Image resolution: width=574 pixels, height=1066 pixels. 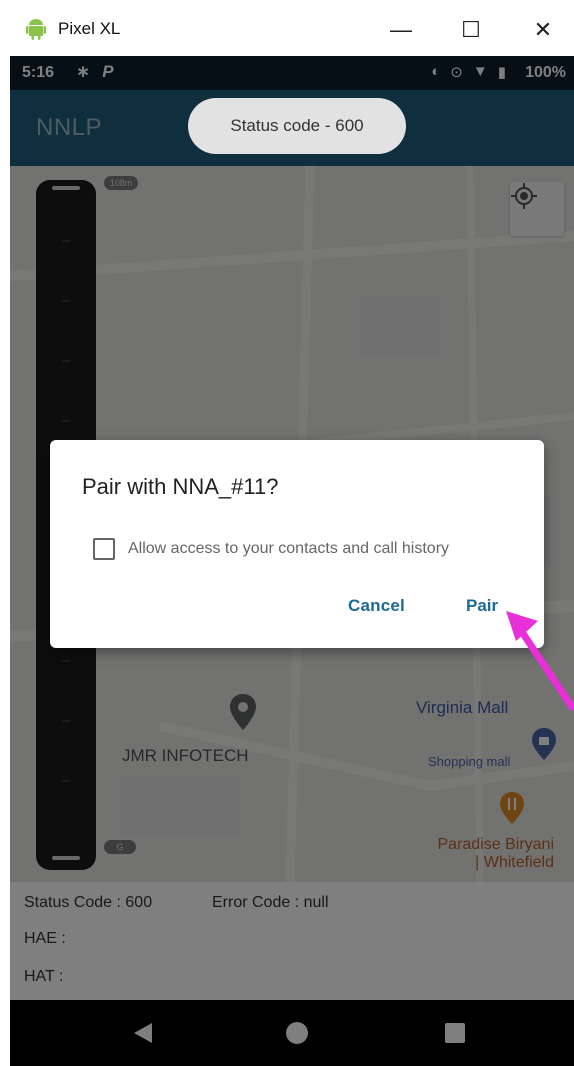 I want to click on android-icon, so click(x=36, y=29).